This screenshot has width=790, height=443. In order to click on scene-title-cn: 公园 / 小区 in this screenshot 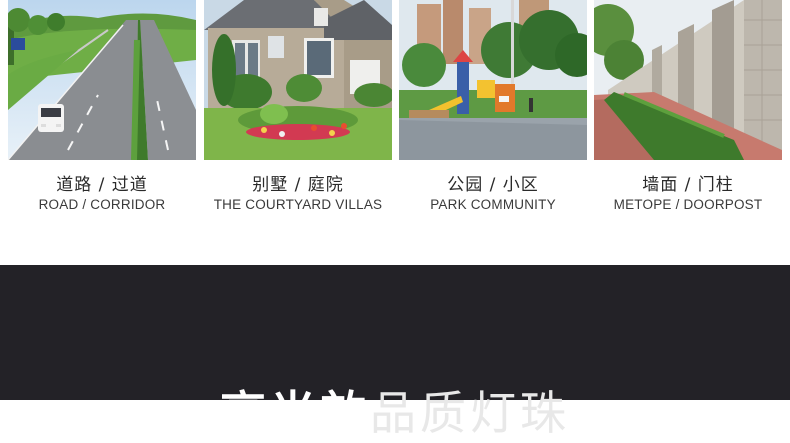, I will do `click(493, 185)`.